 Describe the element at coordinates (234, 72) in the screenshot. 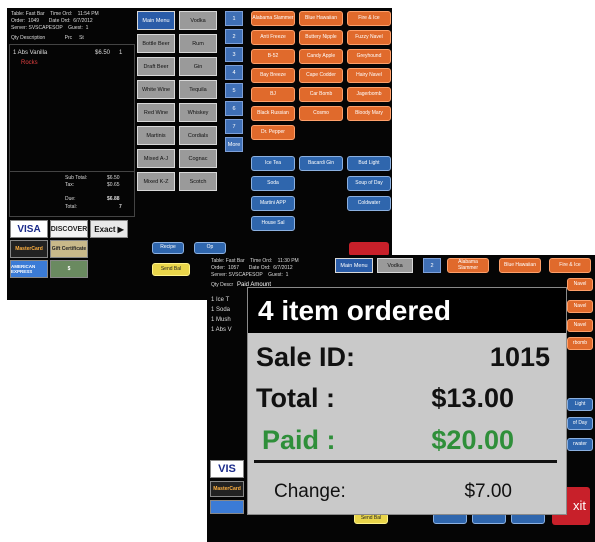

I see `number-button: 4` at that location.